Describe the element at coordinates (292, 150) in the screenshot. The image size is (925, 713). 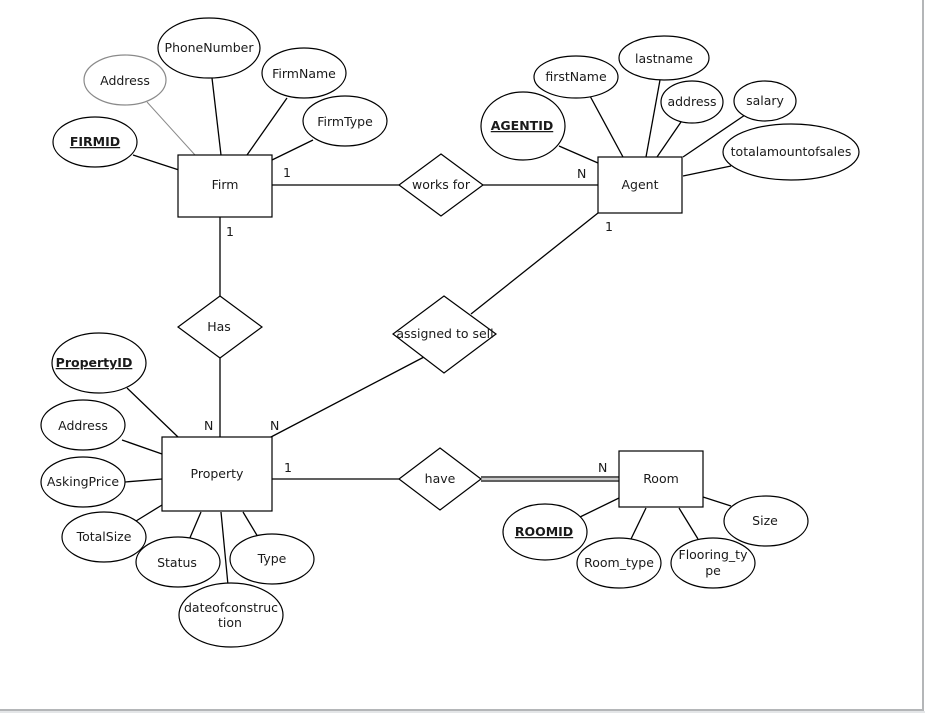
I see `edge-firm-firmtype` at that location.